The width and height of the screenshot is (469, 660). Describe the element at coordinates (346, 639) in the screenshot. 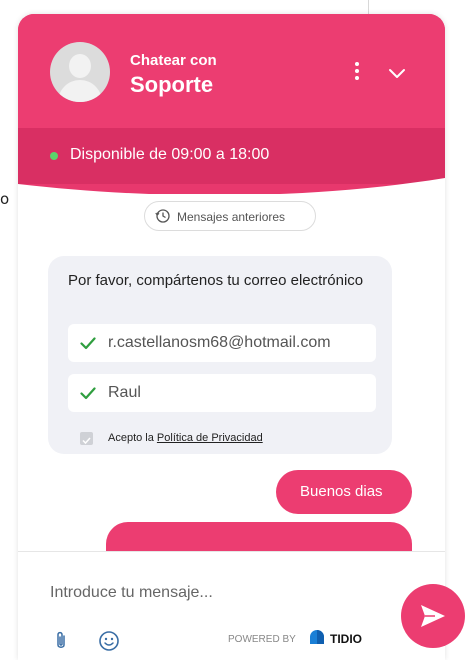

I see `tidio-brand: TIDIO` at that location.